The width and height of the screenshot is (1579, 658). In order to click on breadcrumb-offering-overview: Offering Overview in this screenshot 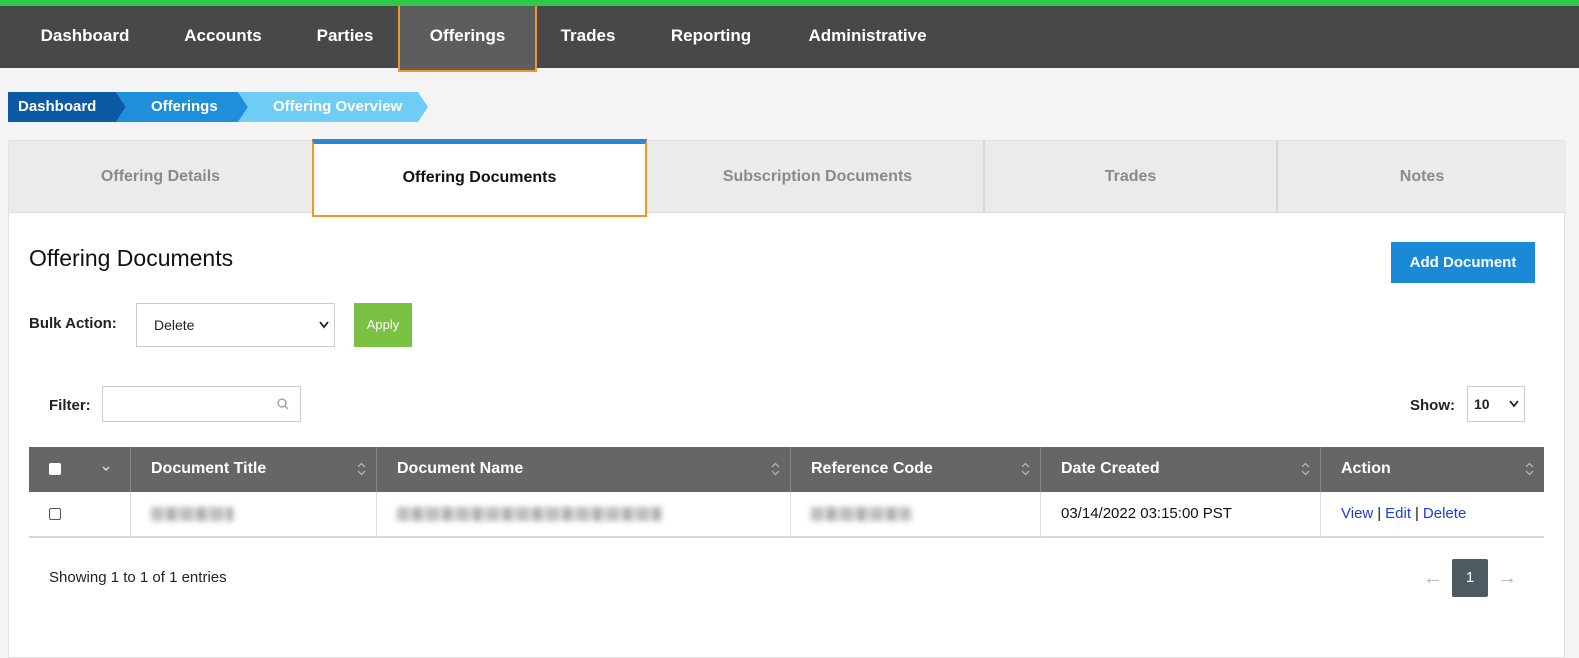, I will do `click(333, 107)`.